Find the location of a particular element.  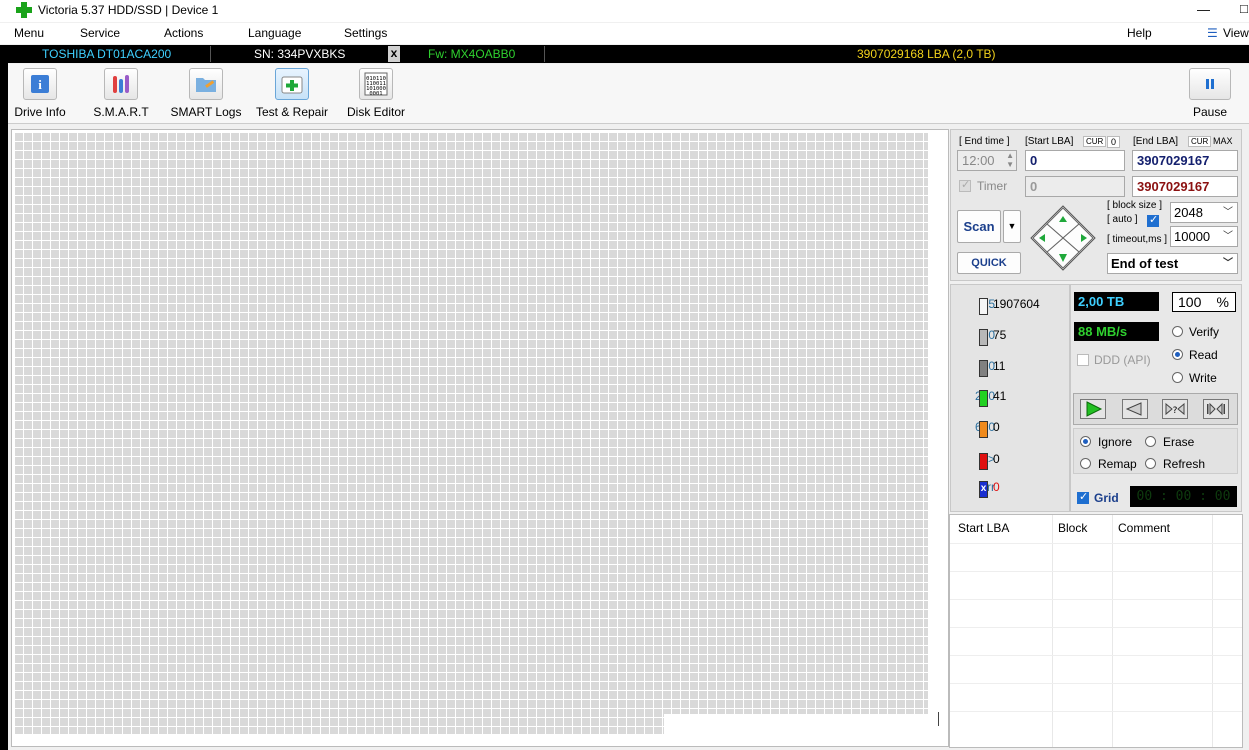

disk-editor-button: 010110 110011 101000 0001 Disk Editor is located at coordinates (376, 93).